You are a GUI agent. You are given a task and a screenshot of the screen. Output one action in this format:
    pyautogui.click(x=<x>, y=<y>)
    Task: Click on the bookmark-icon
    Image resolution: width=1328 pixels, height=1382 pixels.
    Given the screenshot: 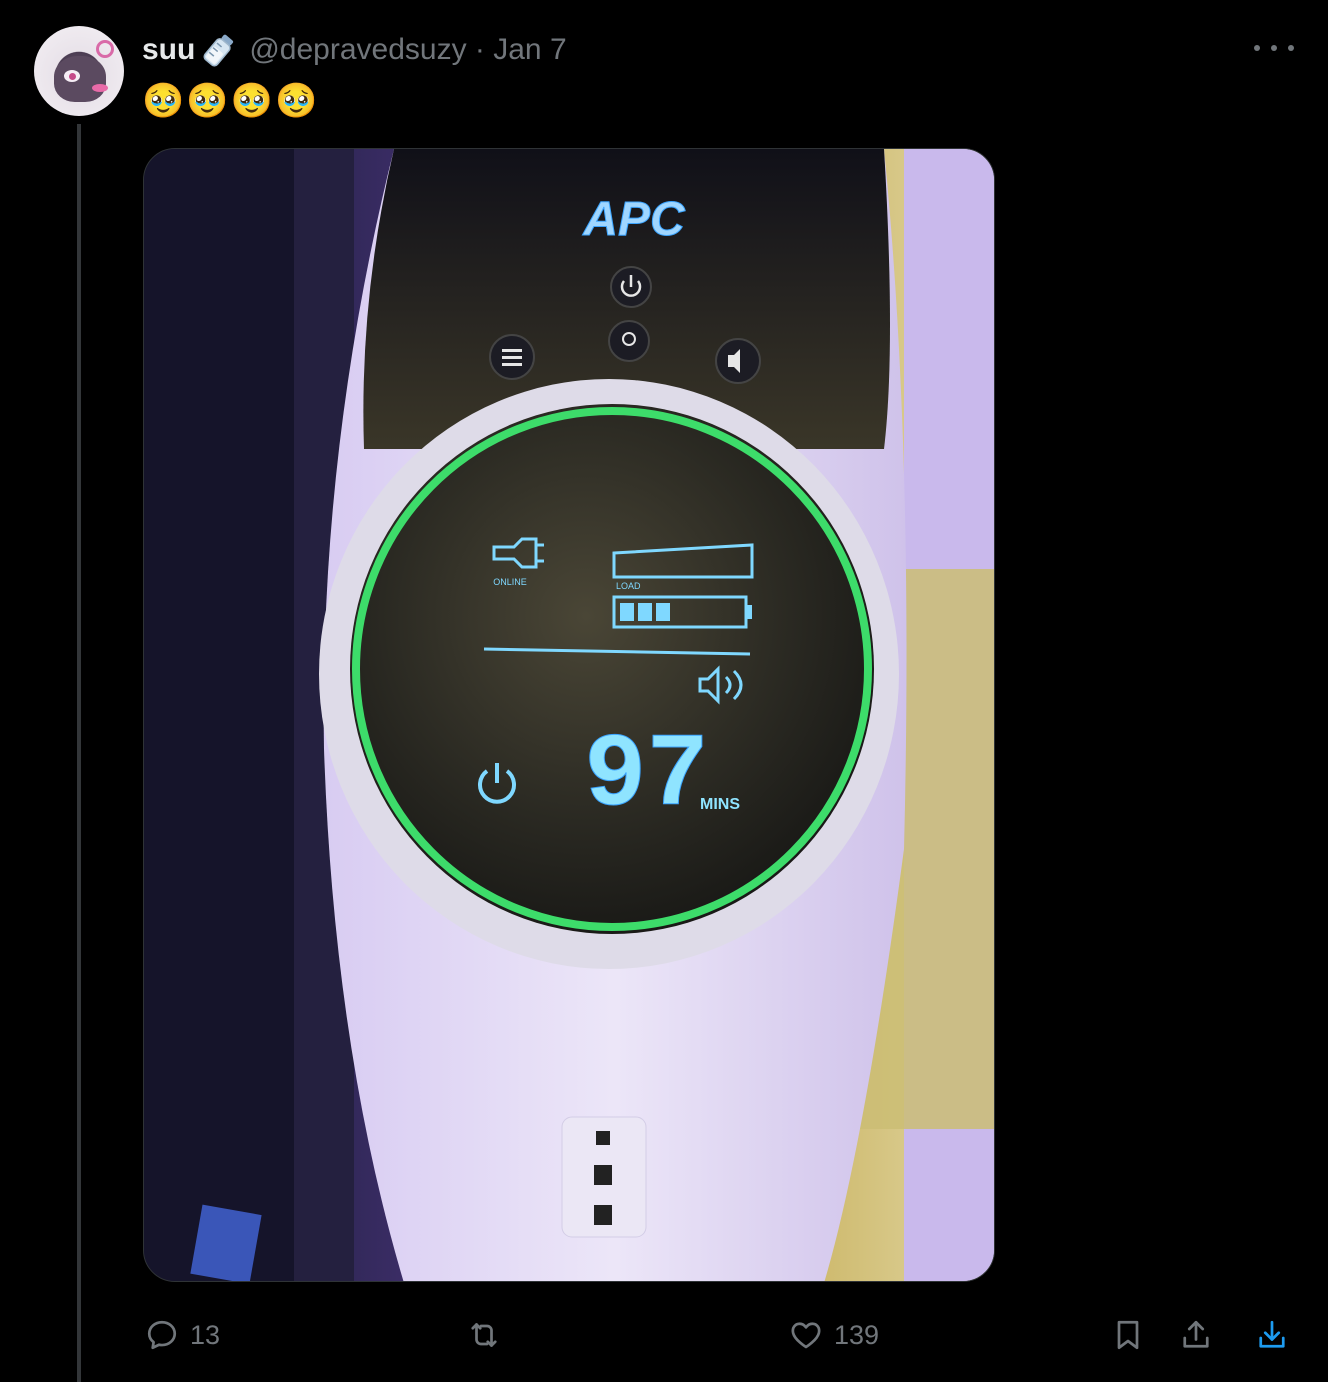 What is the action you would take?
    pyautogui.click(x=1128, y=1335)
    